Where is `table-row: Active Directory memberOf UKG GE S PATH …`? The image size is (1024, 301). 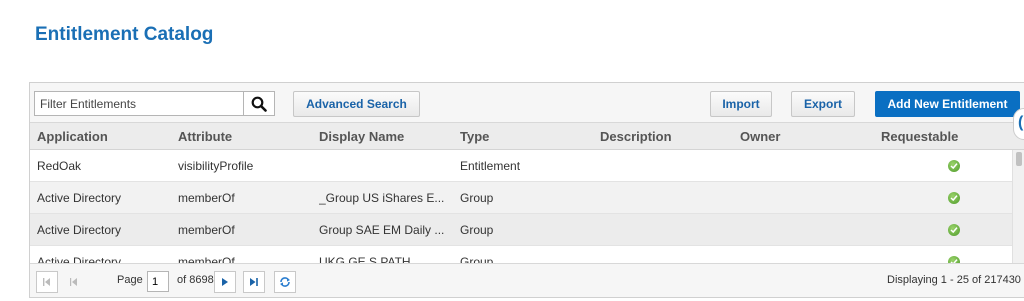 table-row: Active Directory memberOf UKG GE S PATH … is located at coordinates (521, 254).